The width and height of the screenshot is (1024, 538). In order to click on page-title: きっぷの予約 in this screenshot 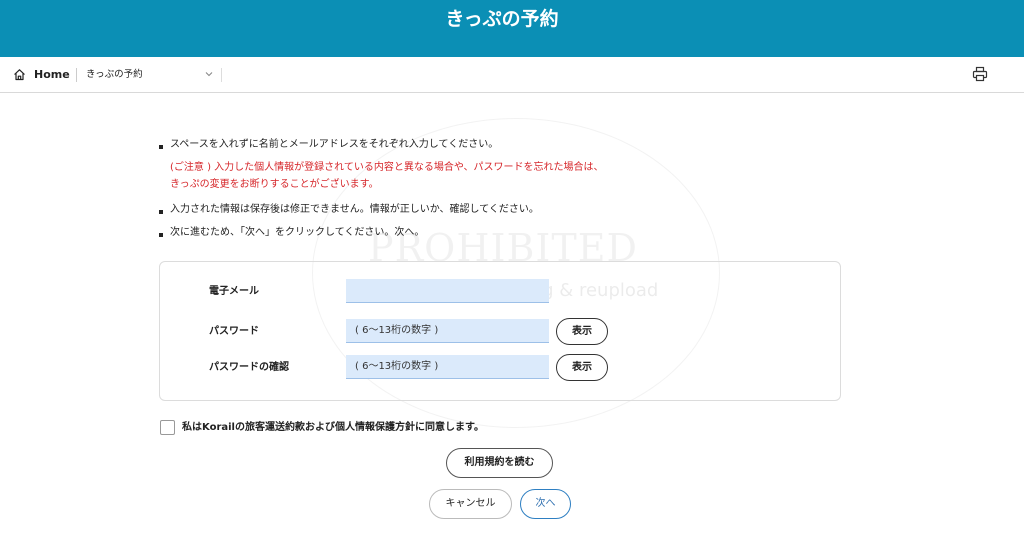, I will do `click(502, 19)`.